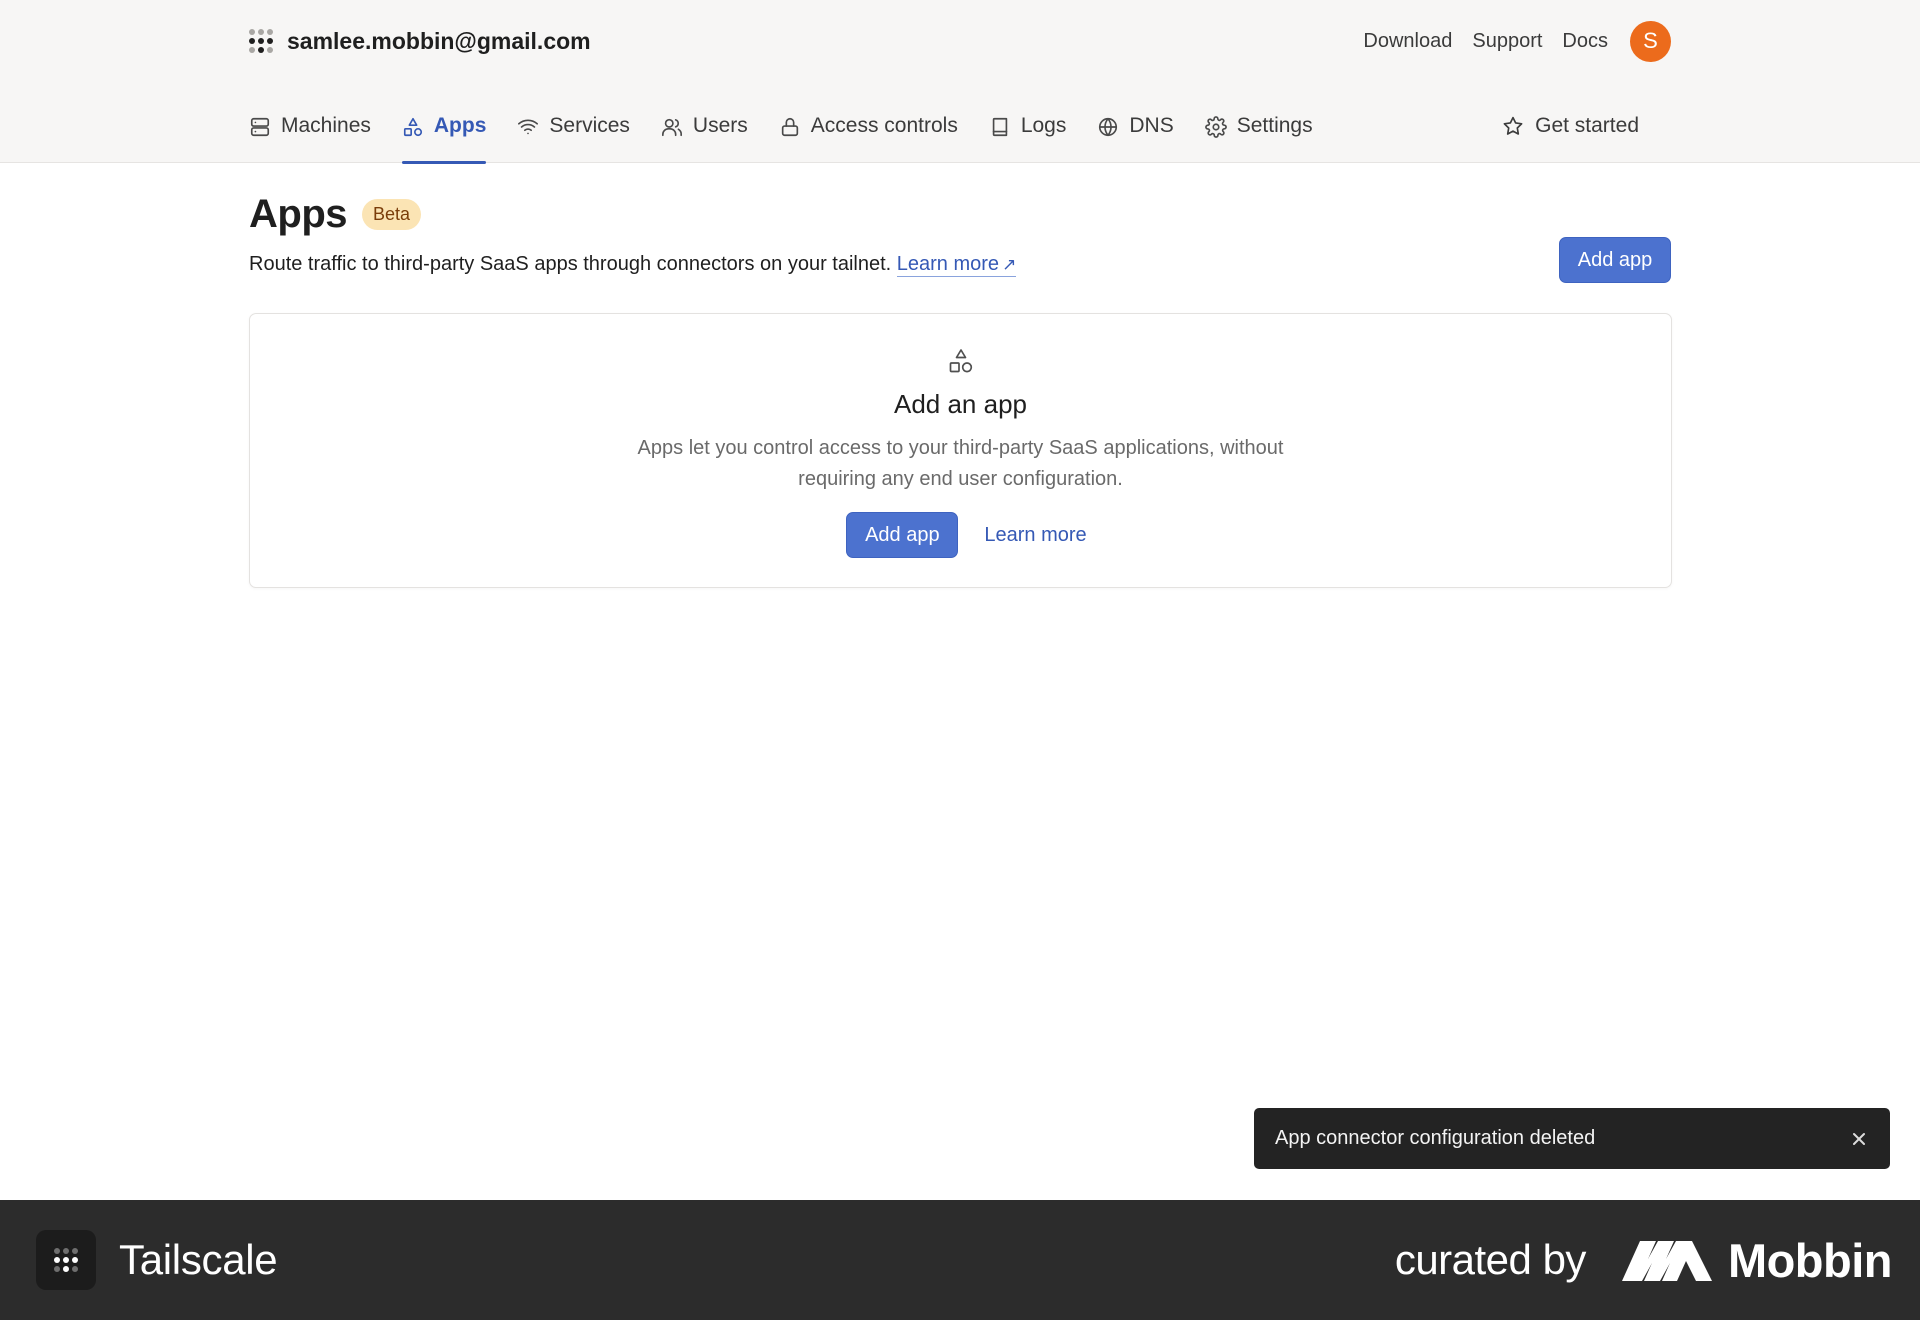 The image size is (1920, 1320). Describe the element at coordinates (960, 1260) in the screenshot. I see `footer-banner: Tailscale curated by Mobbin` at that location.